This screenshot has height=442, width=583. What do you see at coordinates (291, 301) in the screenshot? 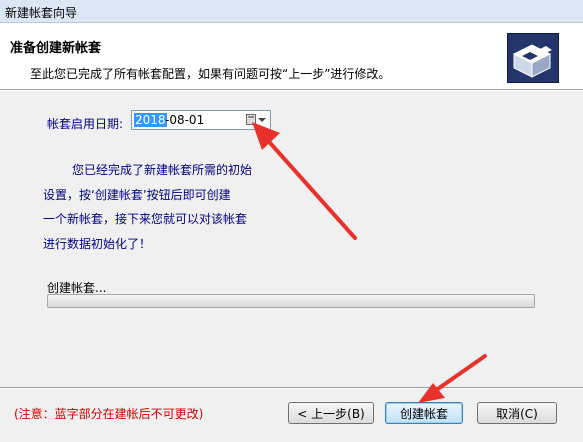
I see `progress-bar` at bounding box center [291, 301].